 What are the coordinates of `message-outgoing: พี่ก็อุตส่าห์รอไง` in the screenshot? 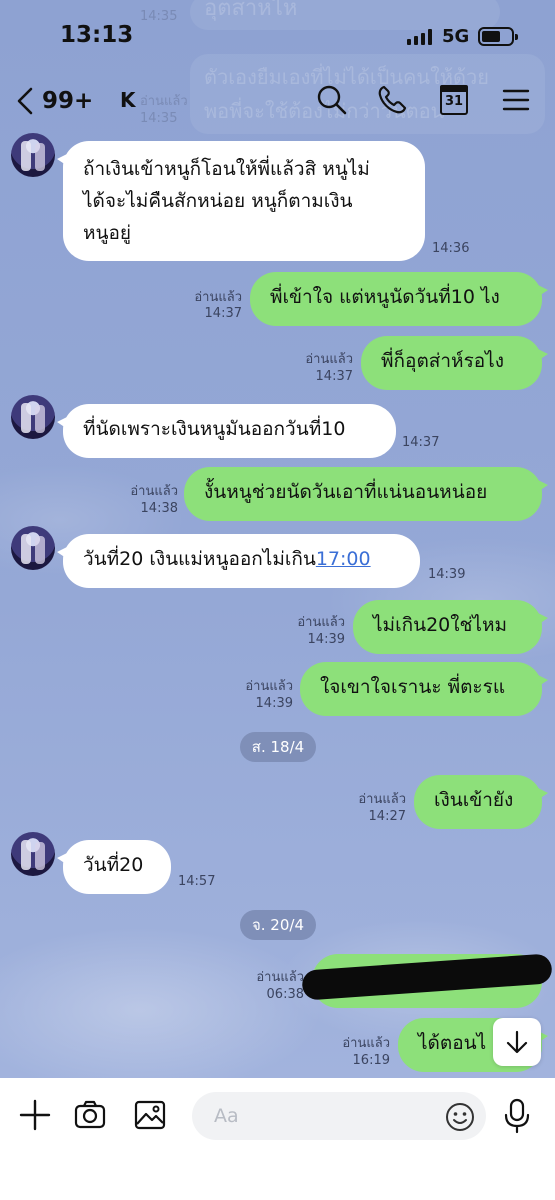 It's located at (454, 363).